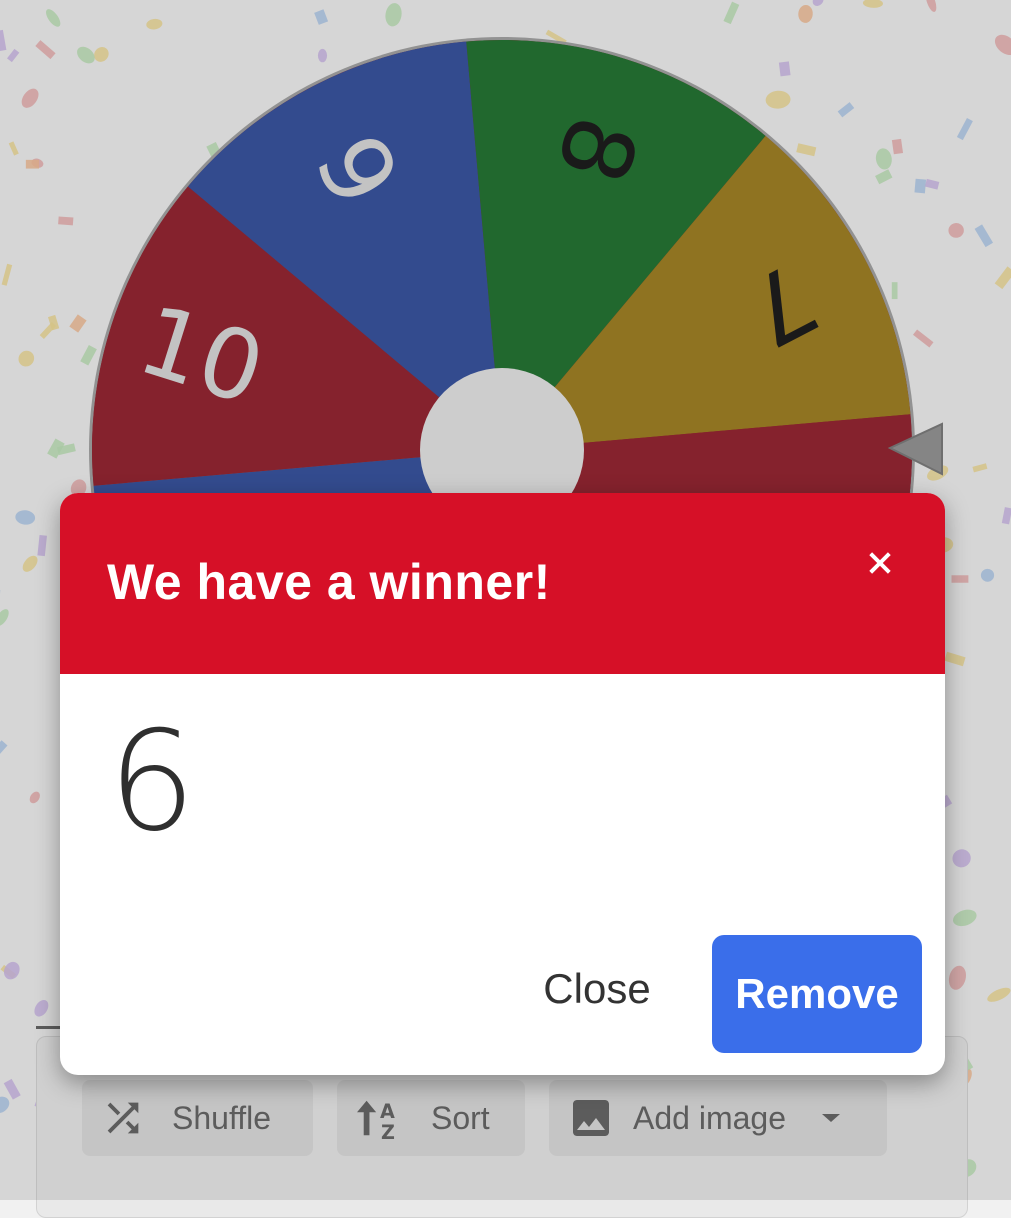  What do you see at coordinates (597, 989) in the screenshot?
I see `close-button: Close` at bounding box center [597, 989].